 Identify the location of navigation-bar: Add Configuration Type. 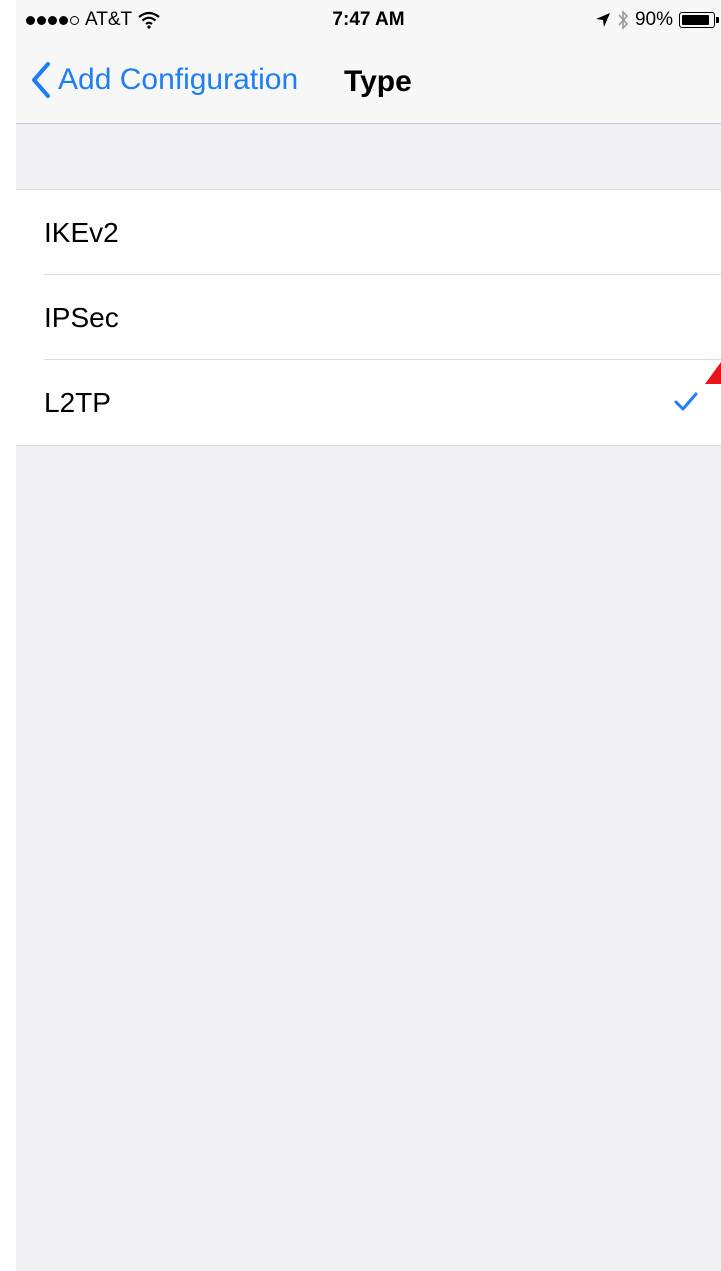
(368, 82).